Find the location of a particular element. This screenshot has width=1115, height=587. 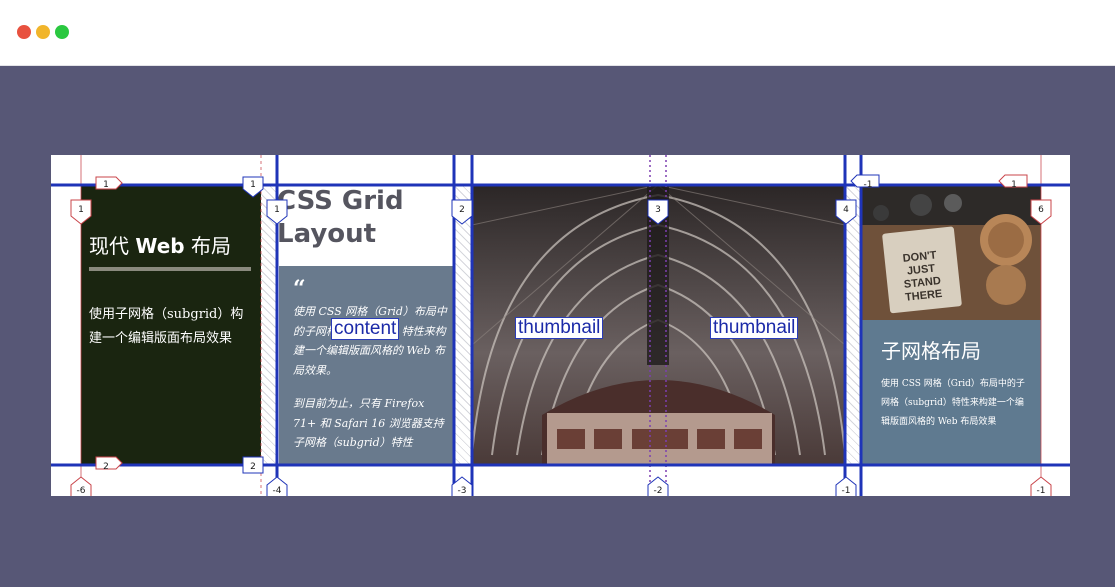

column-line-number: 3 is located at coordinates (658, 210).